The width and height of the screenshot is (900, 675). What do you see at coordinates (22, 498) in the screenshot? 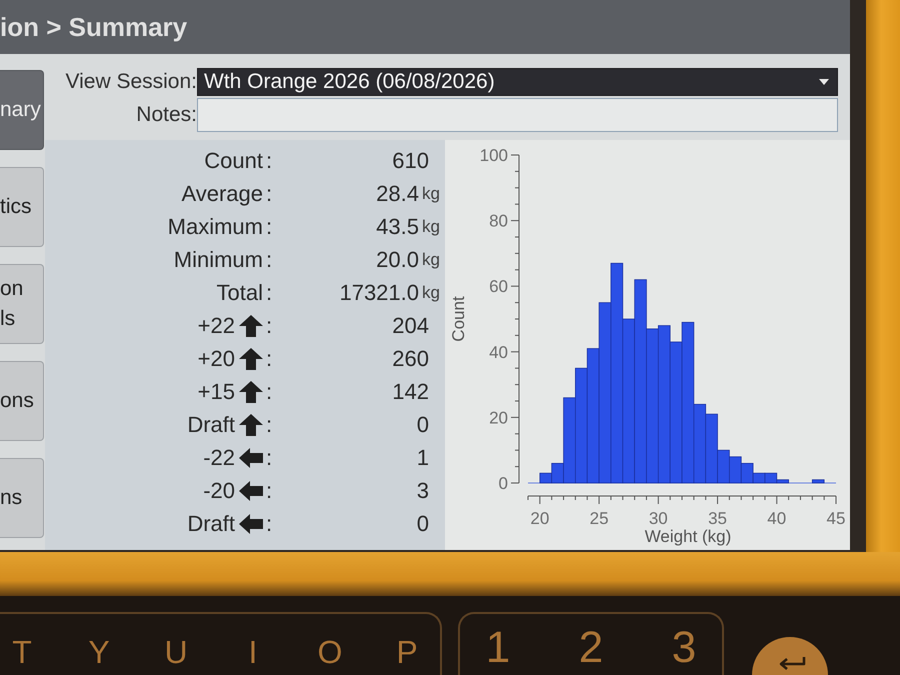
I see `sidebar-tab: ns` at bounding box center [22, 498].